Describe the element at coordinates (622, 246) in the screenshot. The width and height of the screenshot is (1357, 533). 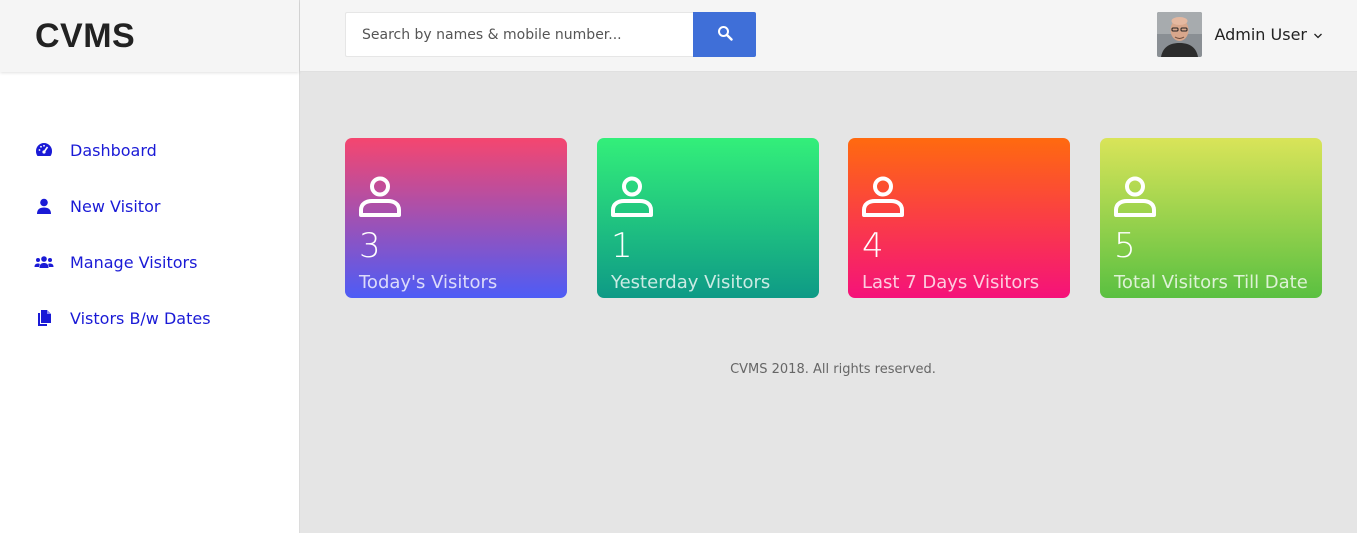
I see `stat-value: 1` at that location.